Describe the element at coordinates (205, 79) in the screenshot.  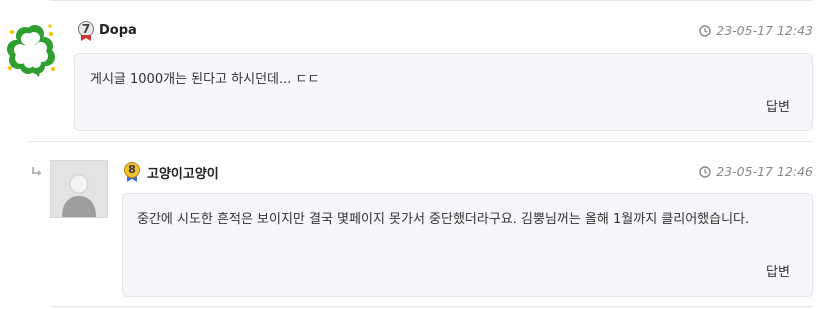
I see `comment-text: 게시글 1000개는 된다고 하시던데... ㄷㄷ` at that location.